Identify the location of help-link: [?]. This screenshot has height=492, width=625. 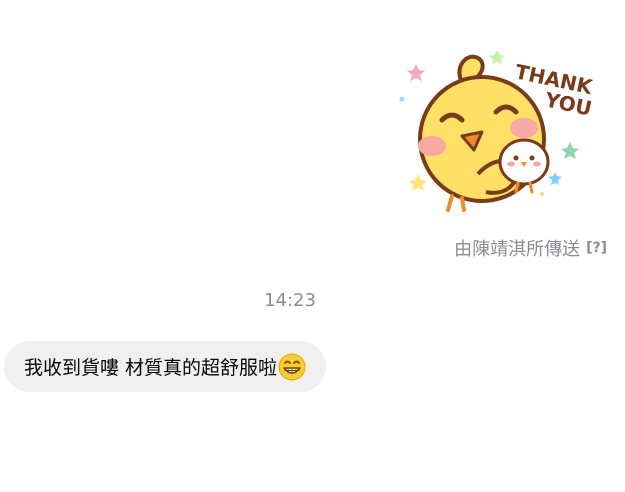
(596, 248).